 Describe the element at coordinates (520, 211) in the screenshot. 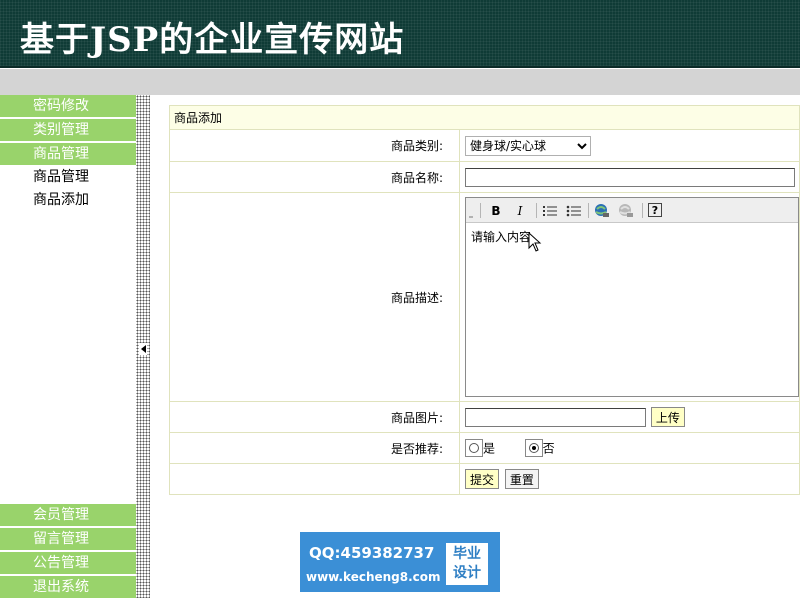

I see `italic-button: I` at that location.